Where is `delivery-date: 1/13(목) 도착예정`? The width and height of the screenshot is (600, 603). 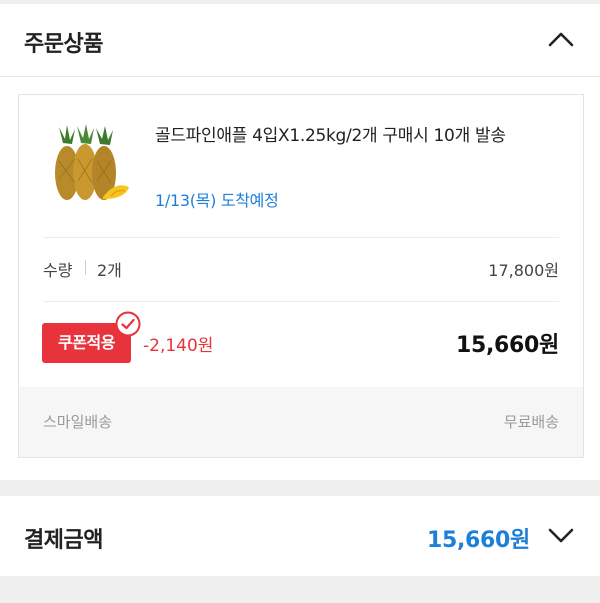
delivery-date: 1/13(목) 도착예정 is located at coordinates (217, 200).